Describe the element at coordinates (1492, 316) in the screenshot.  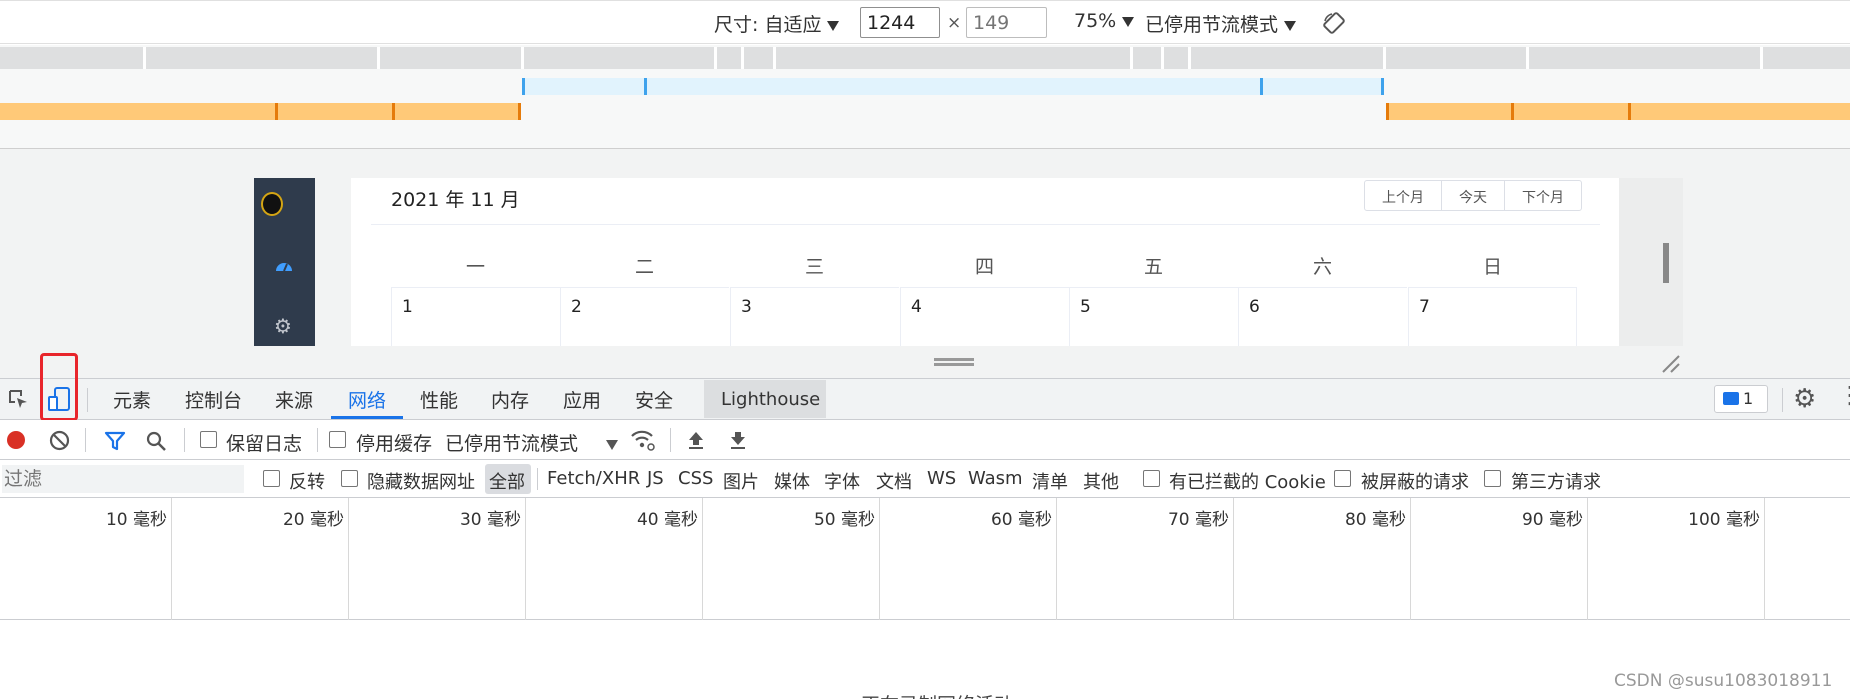
I see `calendar-day-cell: 7` at that location.